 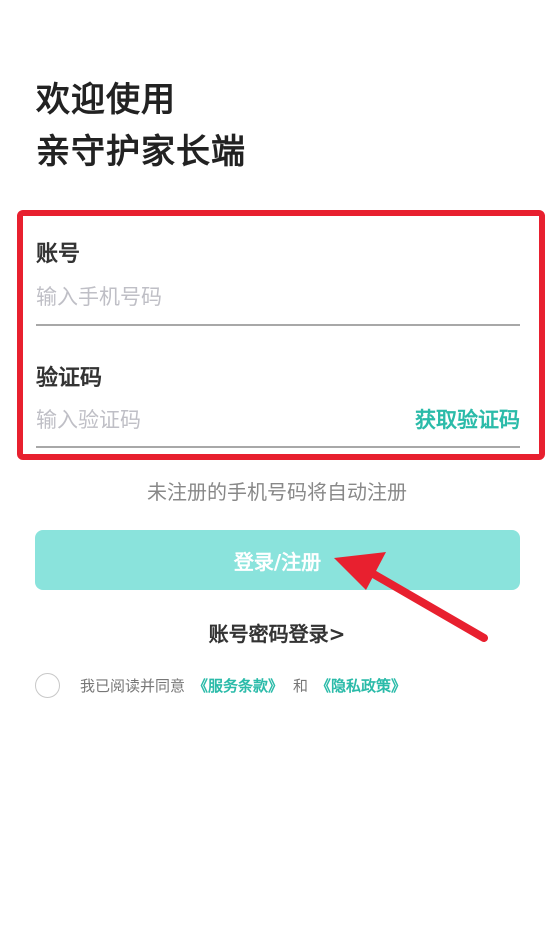 What do you see at coordinates (133, 685) in the screenshot?
I see `agreement-prefix: 我已阅读并同意` at bounding box center [133, 685].